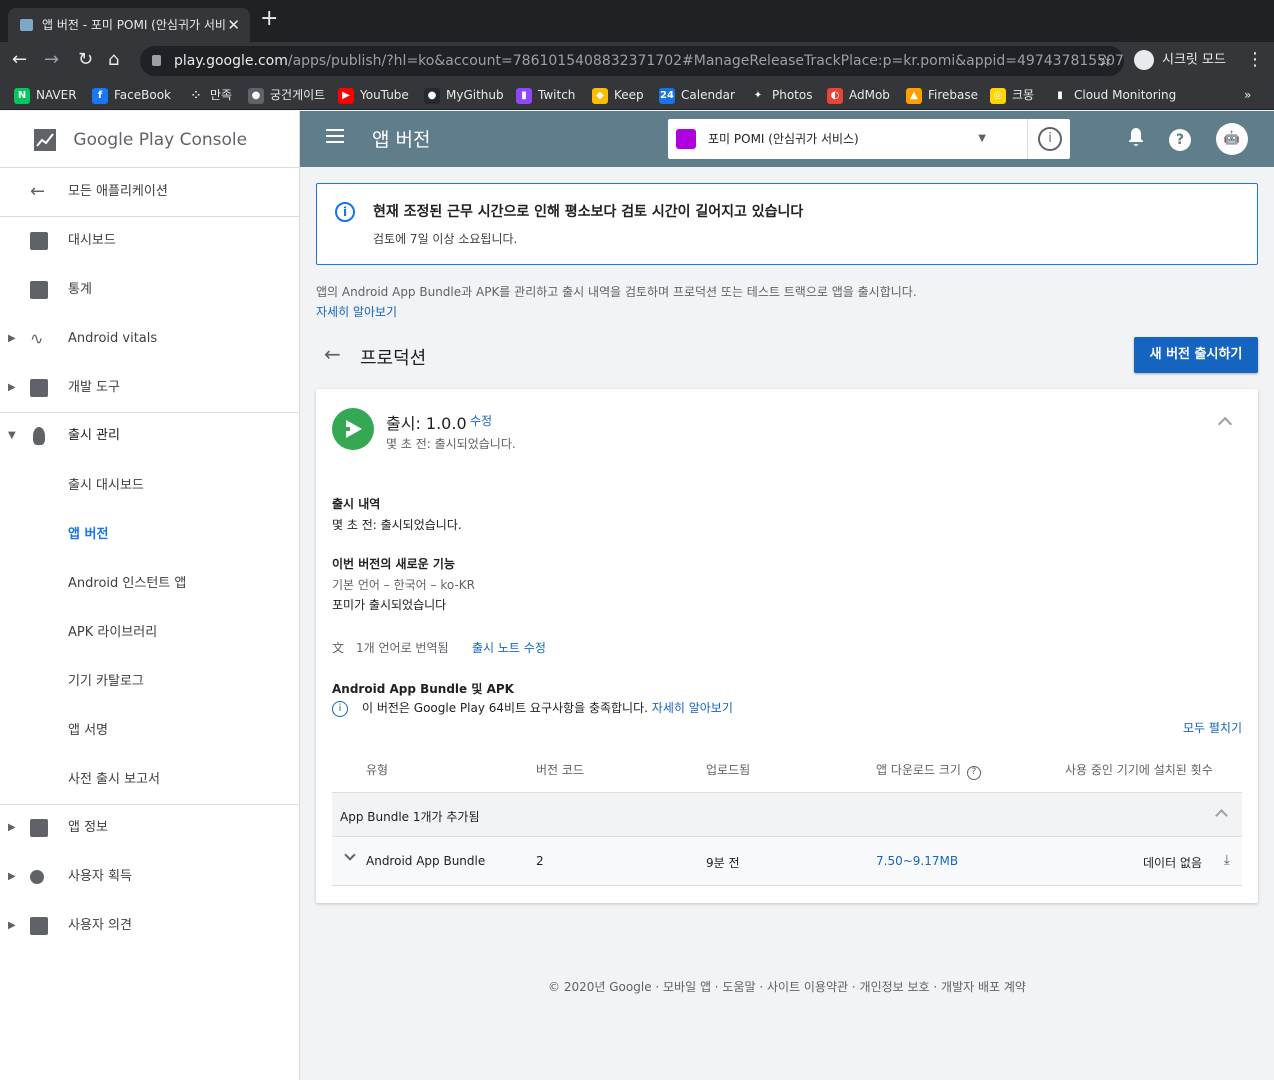 The height and width of the screenshot is (1080, 1274). I want to click on bookmark-item: ▶ YouTube, so click(373, 95).